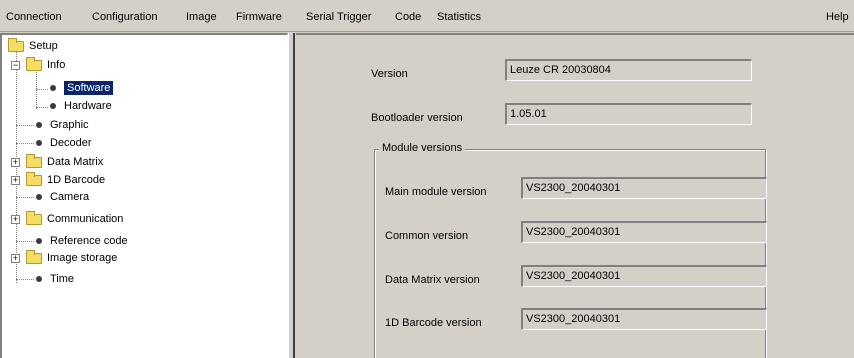 The image size is (854, 358). I want to click on menu-statistics: Statistics, so click(459, 17).